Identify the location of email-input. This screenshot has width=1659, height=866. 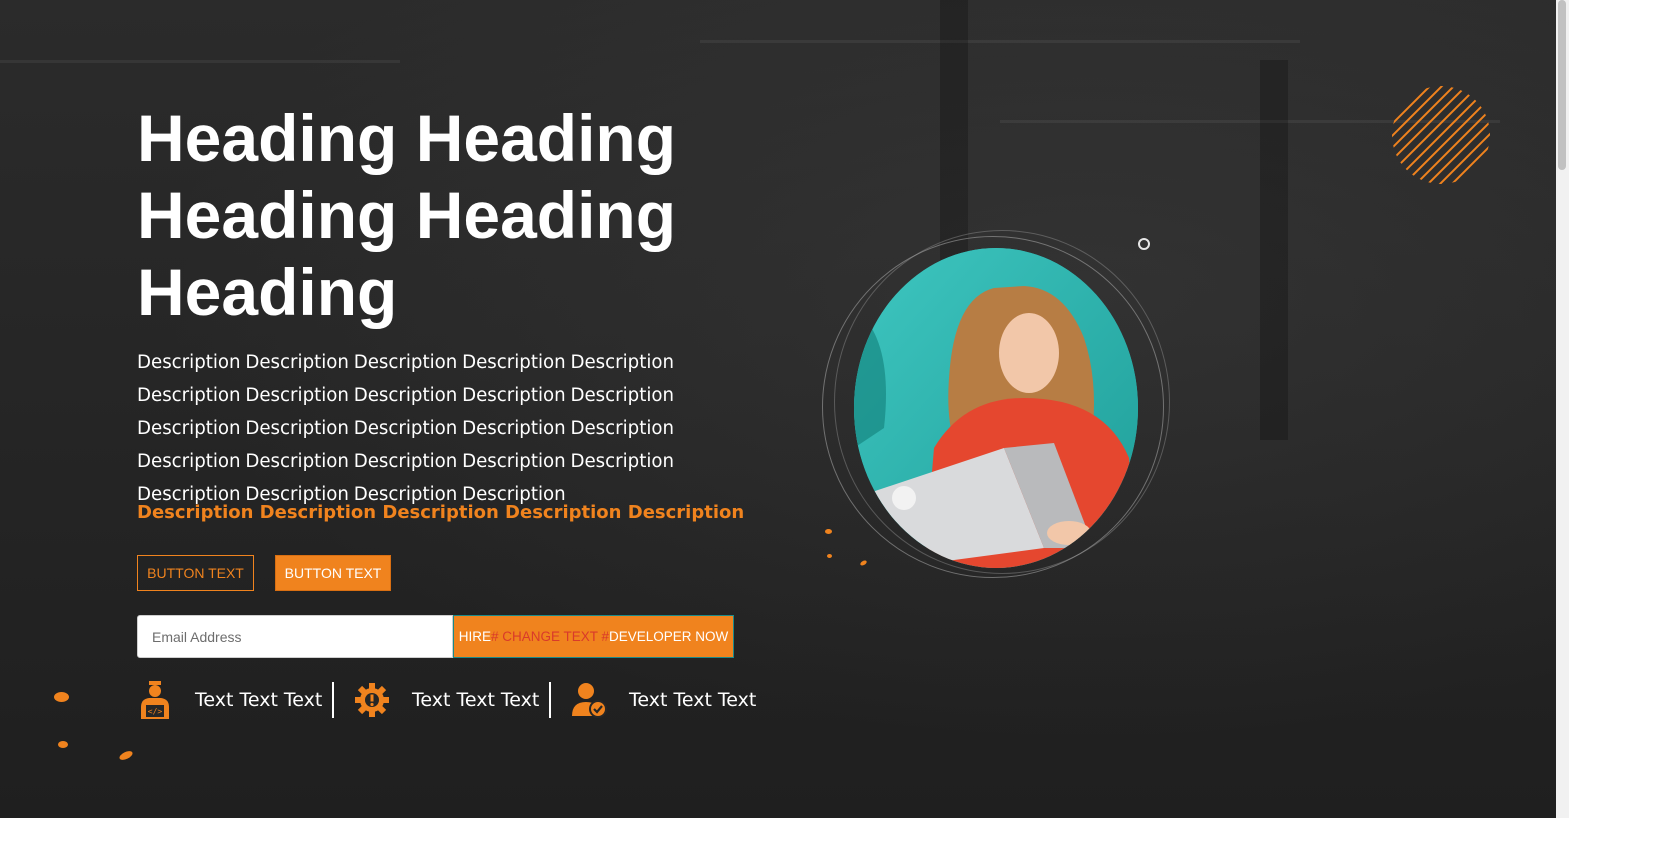
(295, 636).